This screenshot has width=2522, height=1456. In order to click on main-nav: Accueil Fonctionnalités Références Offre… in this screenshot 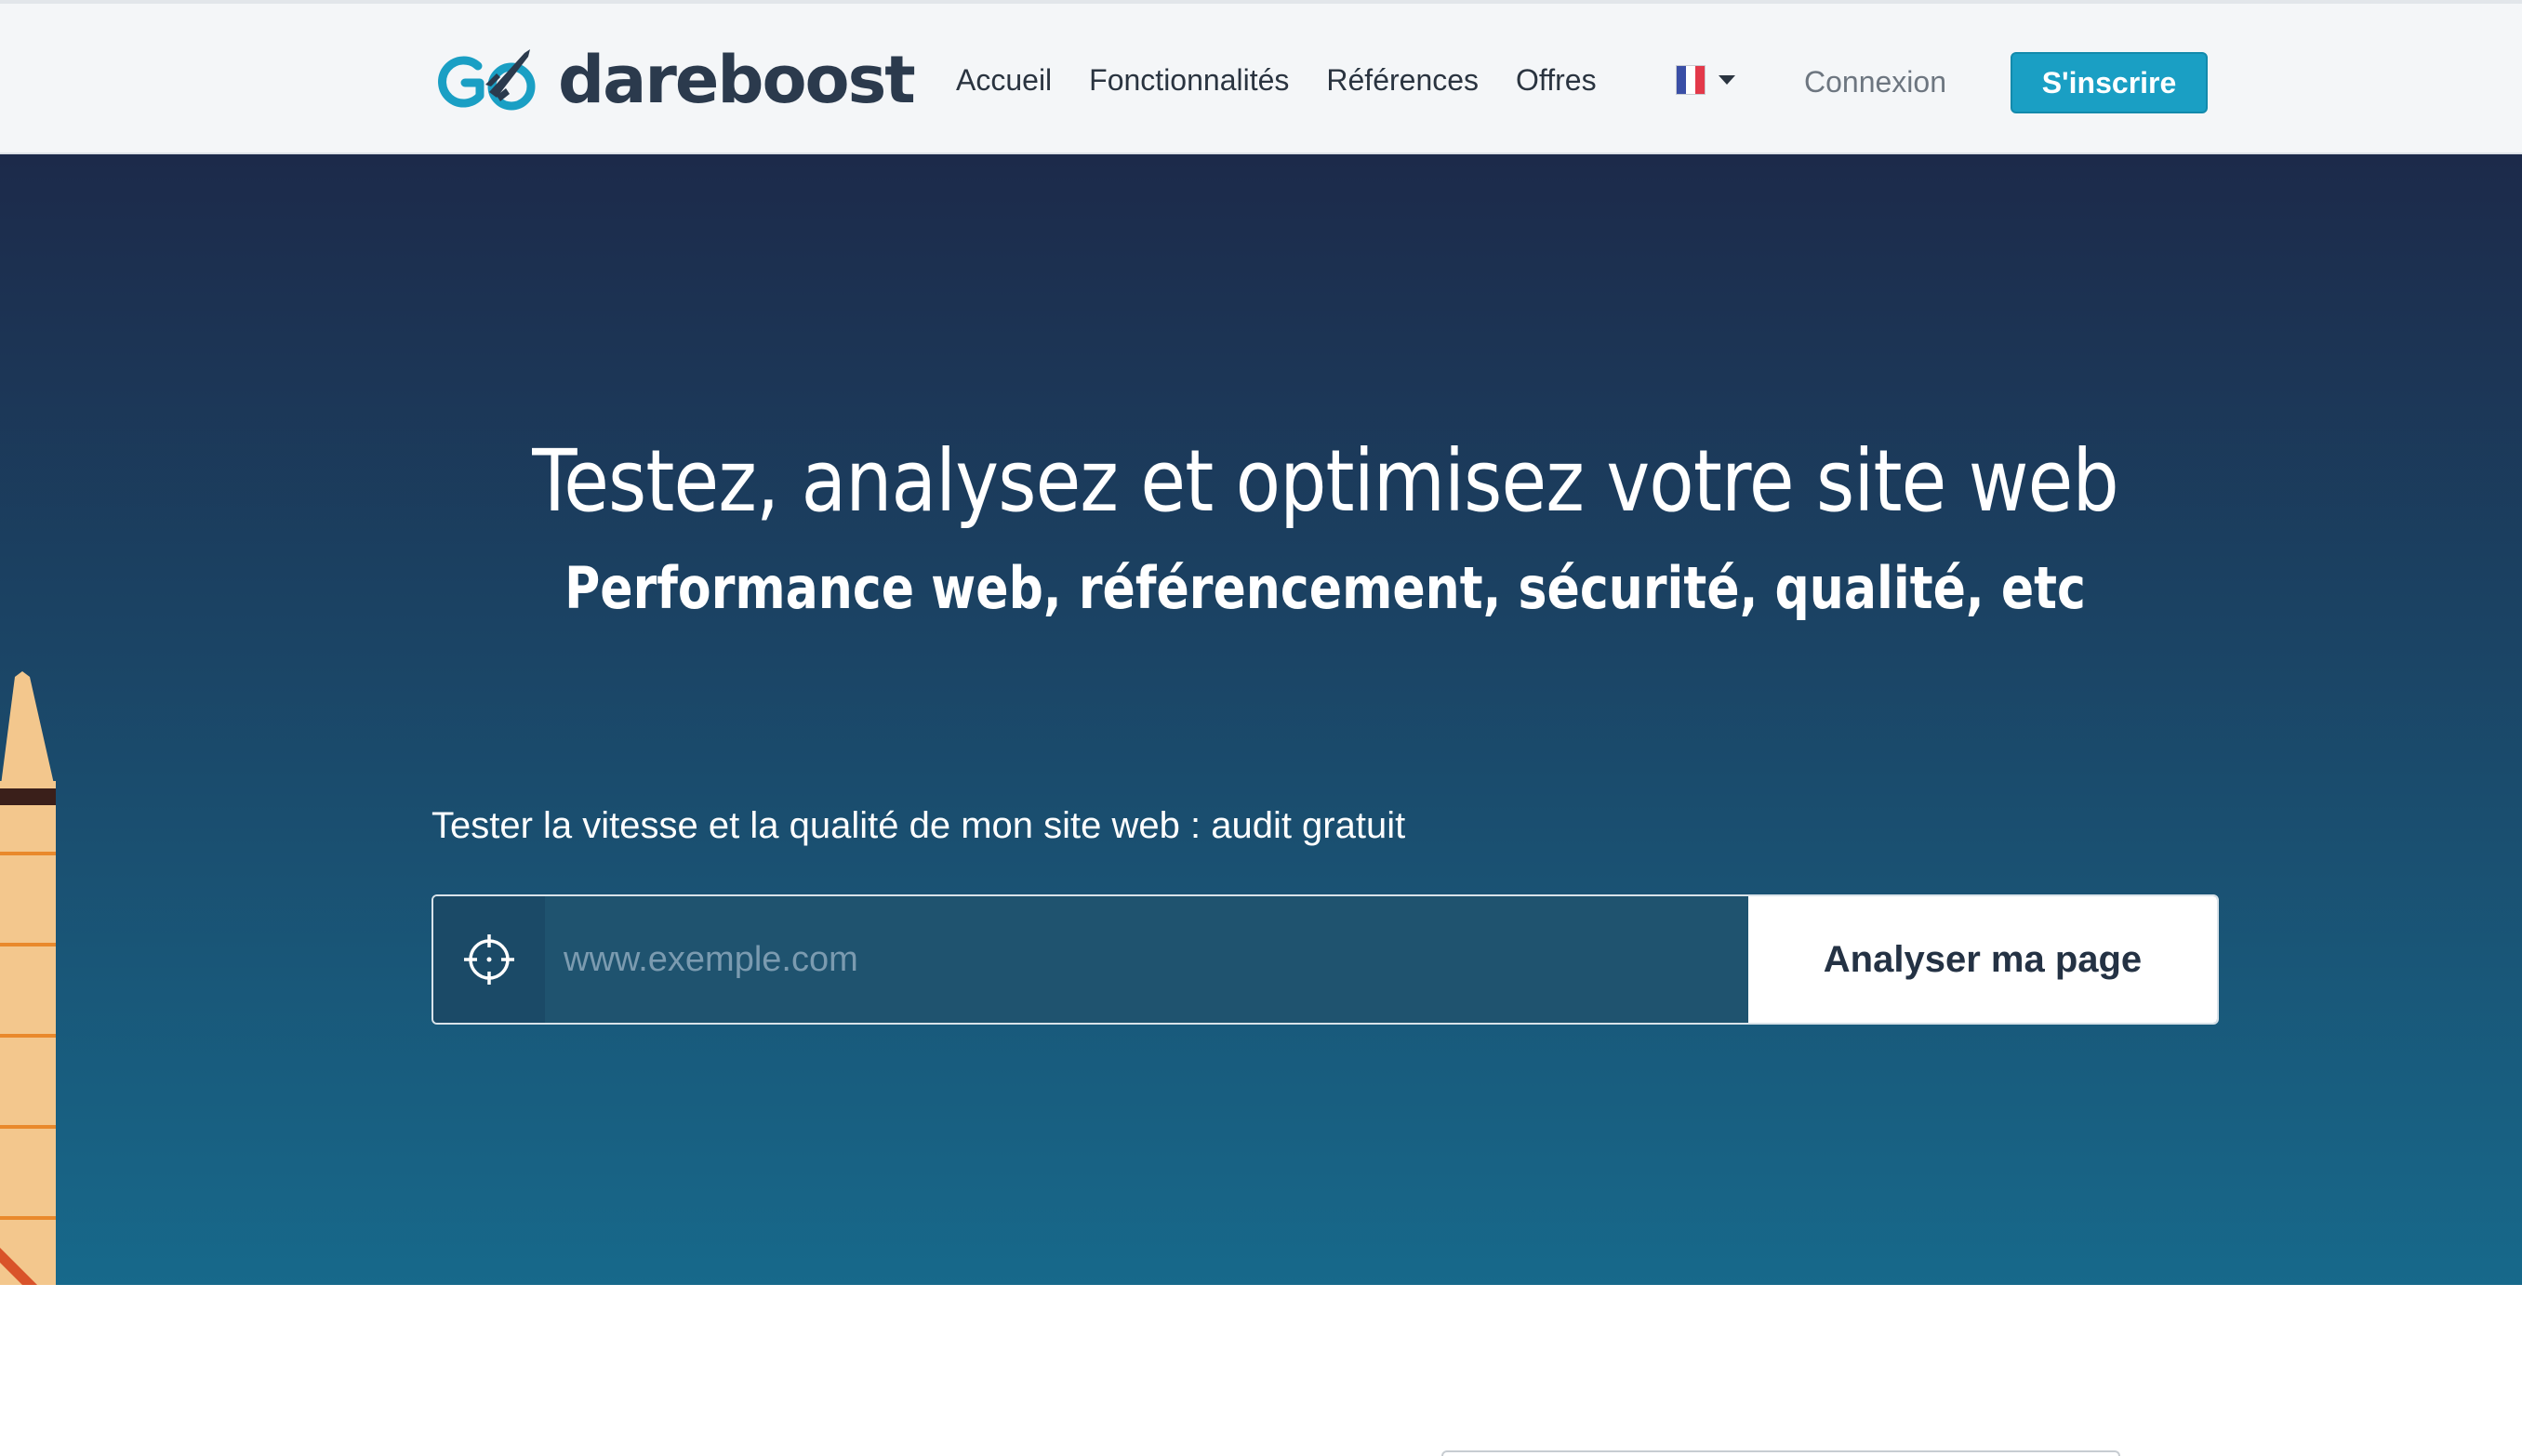, I will do `click(1295, 80)`.